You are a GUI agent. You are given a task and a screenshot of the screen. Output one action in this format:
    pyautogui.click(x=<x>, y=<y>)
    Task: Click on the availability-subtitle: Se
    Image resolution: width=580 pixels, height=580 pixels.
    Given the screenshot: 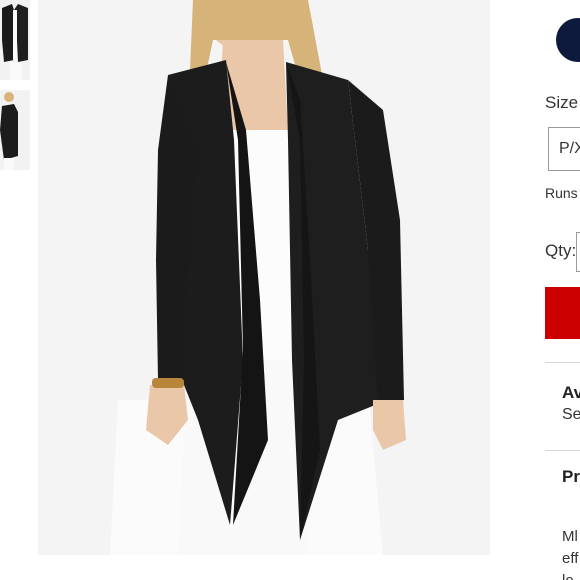 What is the action you would take?
    pyautogui.click(x=571, y=414)
    